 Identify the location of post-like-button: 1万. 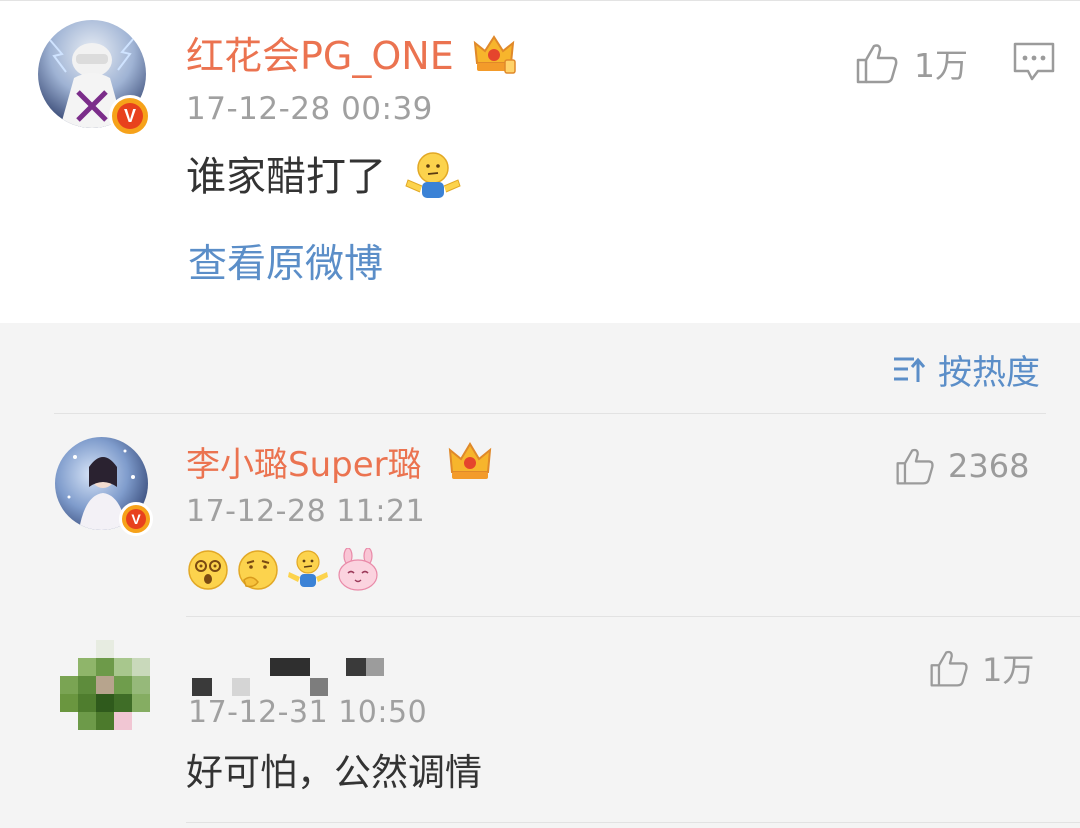
(911, 63).